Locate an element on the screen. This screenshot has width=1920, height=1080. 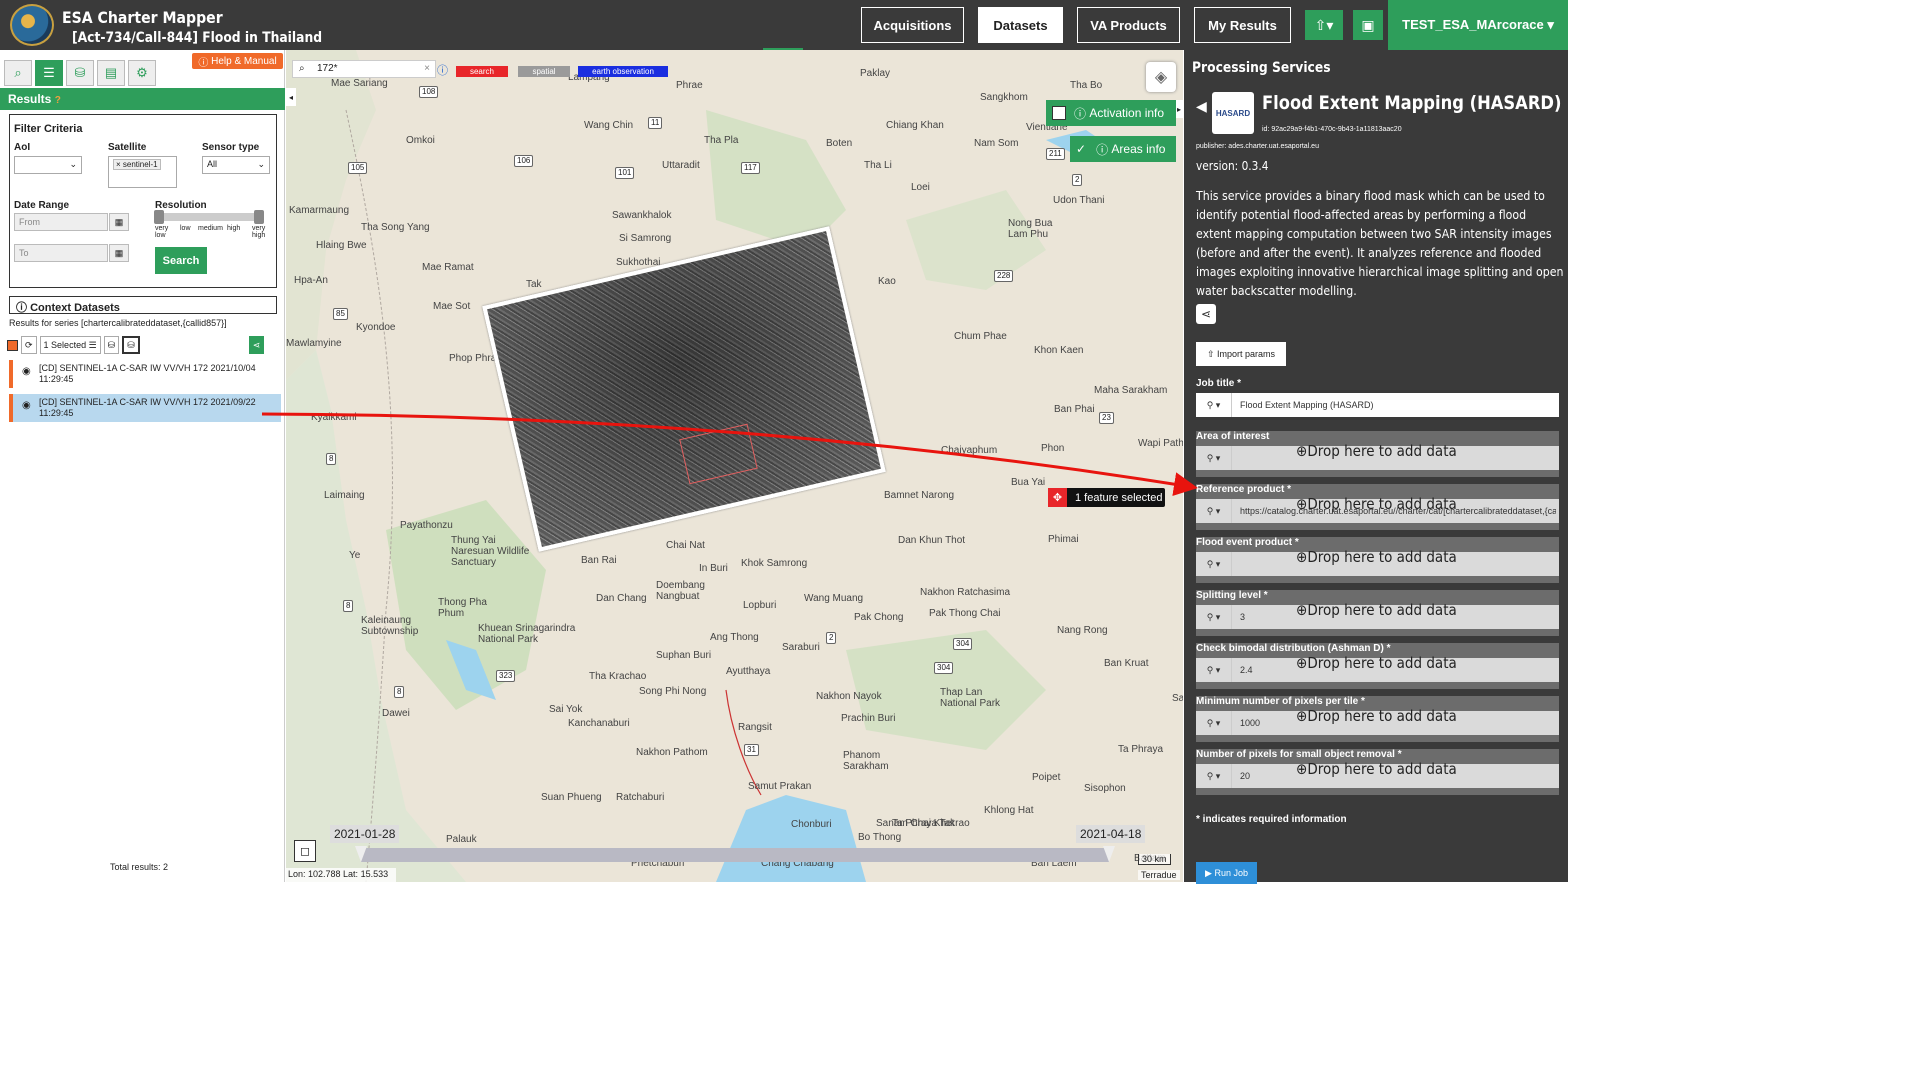
refresh-button: ⟳ is located at coordinates (29, 345).